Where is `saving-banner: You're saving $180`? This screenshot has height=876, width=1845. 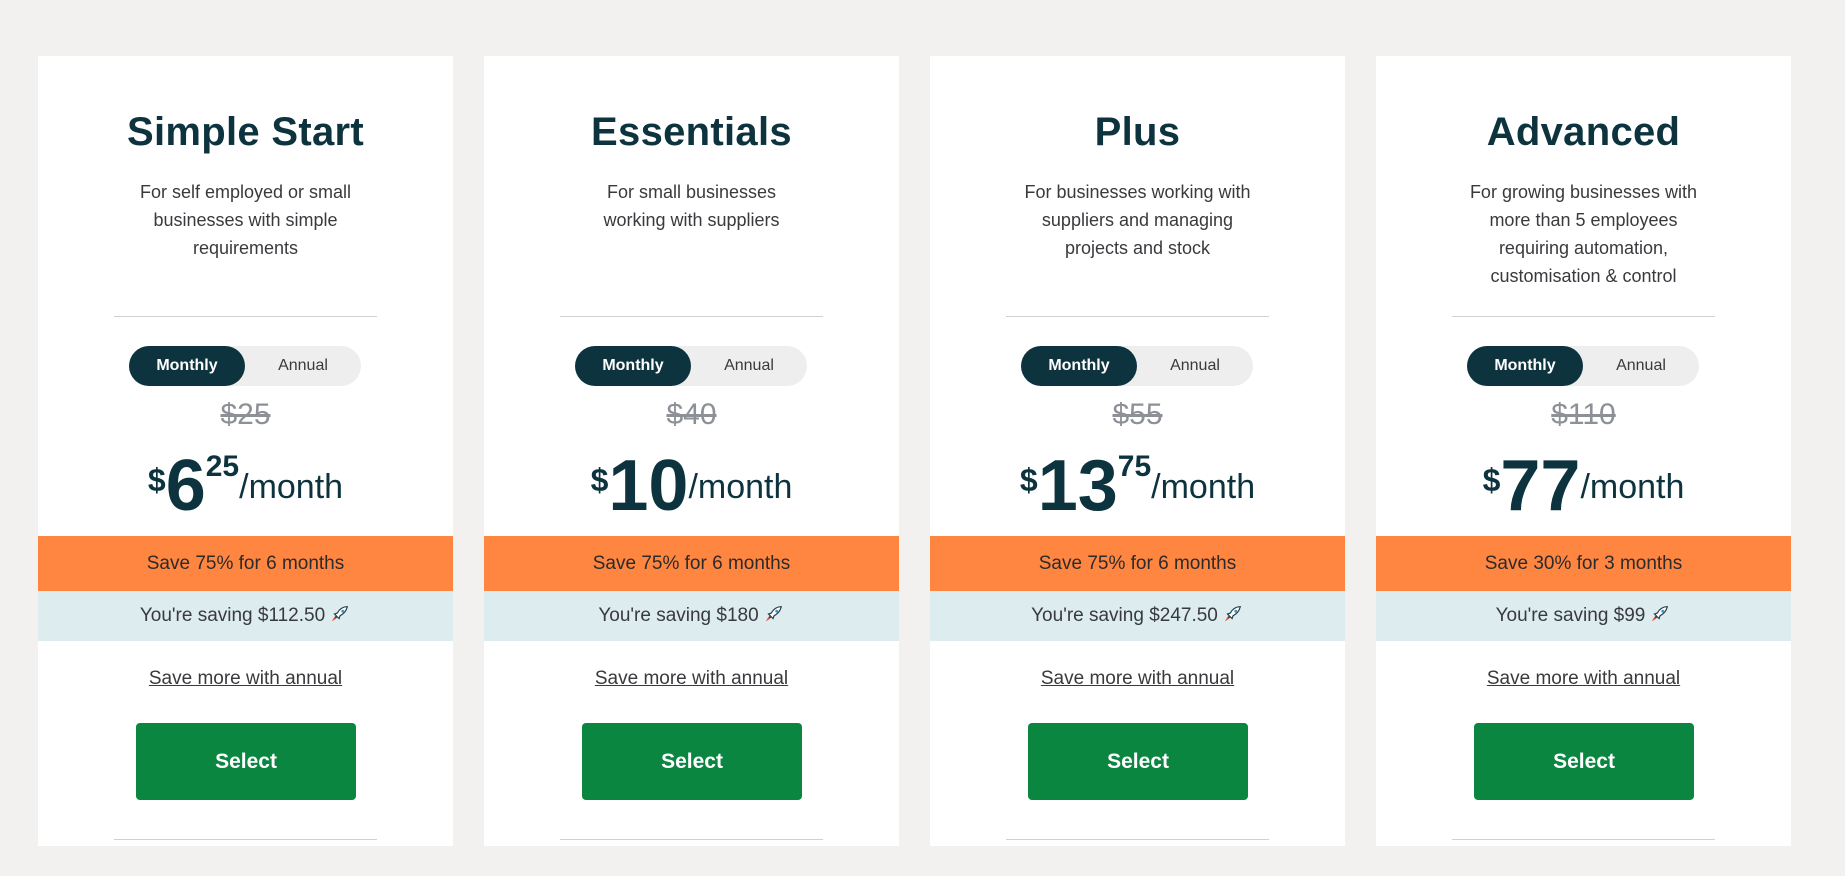 saving-banner: You're saving $180 is located at coordinates (691, 616).